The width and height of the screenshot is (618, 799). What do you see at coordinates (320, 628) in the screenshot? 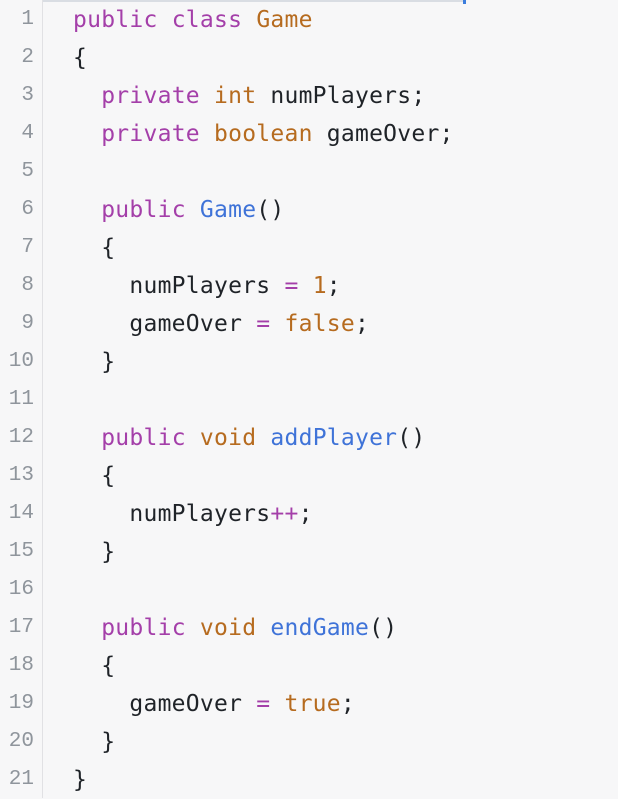
I see `code-token-function: endGame` at bounding box center [320, 628].